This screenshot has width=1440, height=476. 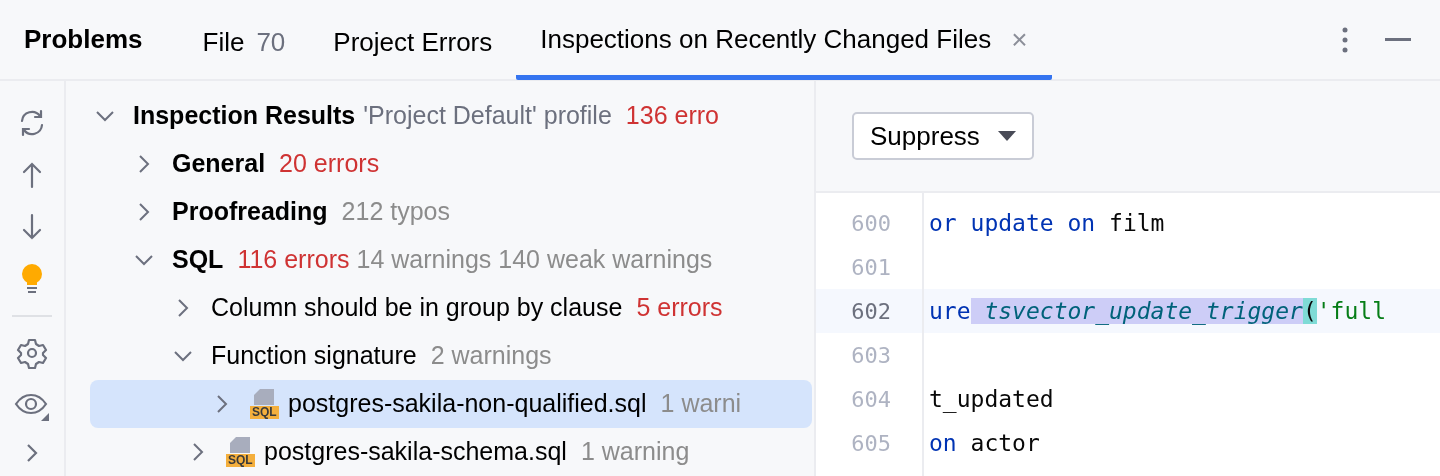 What do you see at coordinates (870, 399) in the screenshot?
I see `line-number: 604` at bounding box center [870, 399].